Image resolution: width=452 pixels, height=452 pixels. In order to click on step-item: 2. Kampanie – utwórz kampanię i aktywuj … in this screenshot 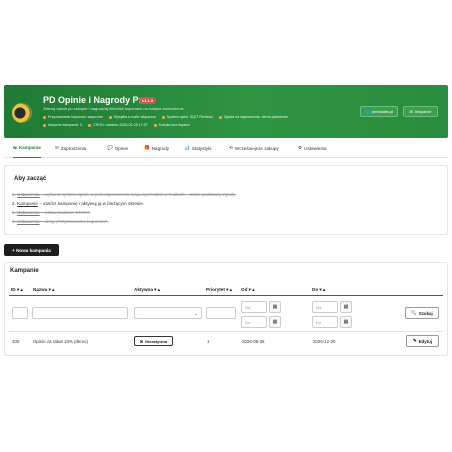, I will do `click(78, 203)`.